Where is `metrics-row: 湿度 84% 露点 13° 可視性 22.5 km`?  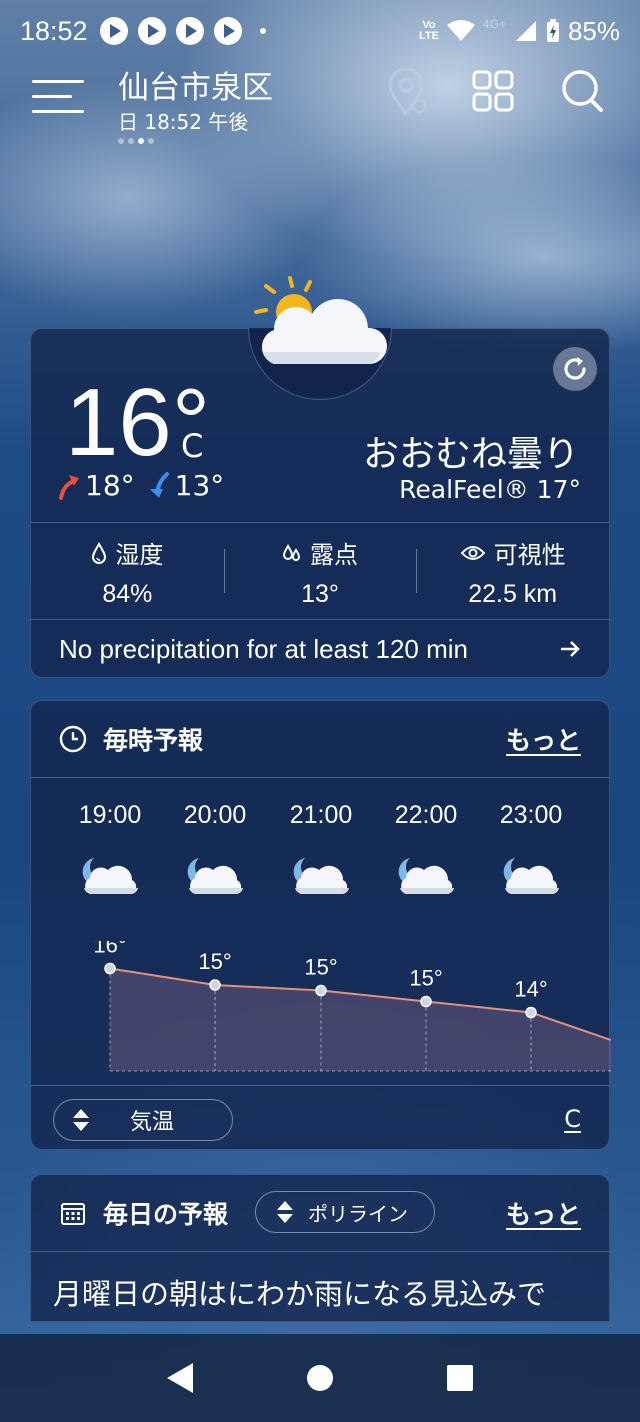
metrics-row: 湿度 84% 露点 13° 可視性 22.5 km is located at coordinates (320, 571).